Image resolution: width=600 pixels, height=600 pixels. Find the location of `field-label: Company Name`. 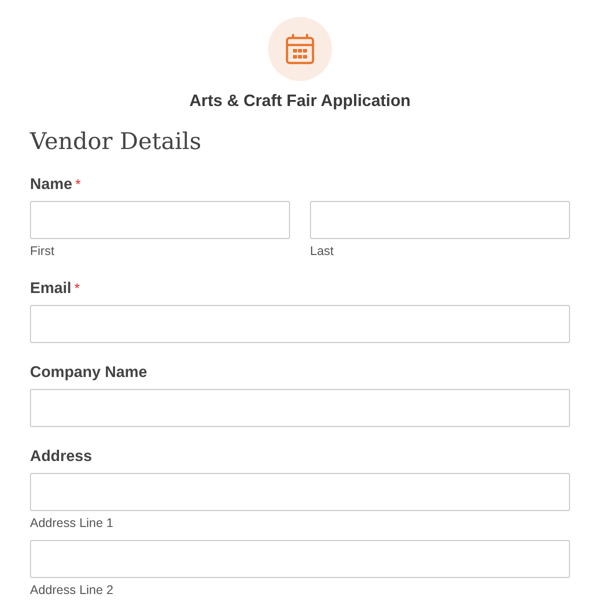

field-label: Company Name is located at coordinates (89, 373).